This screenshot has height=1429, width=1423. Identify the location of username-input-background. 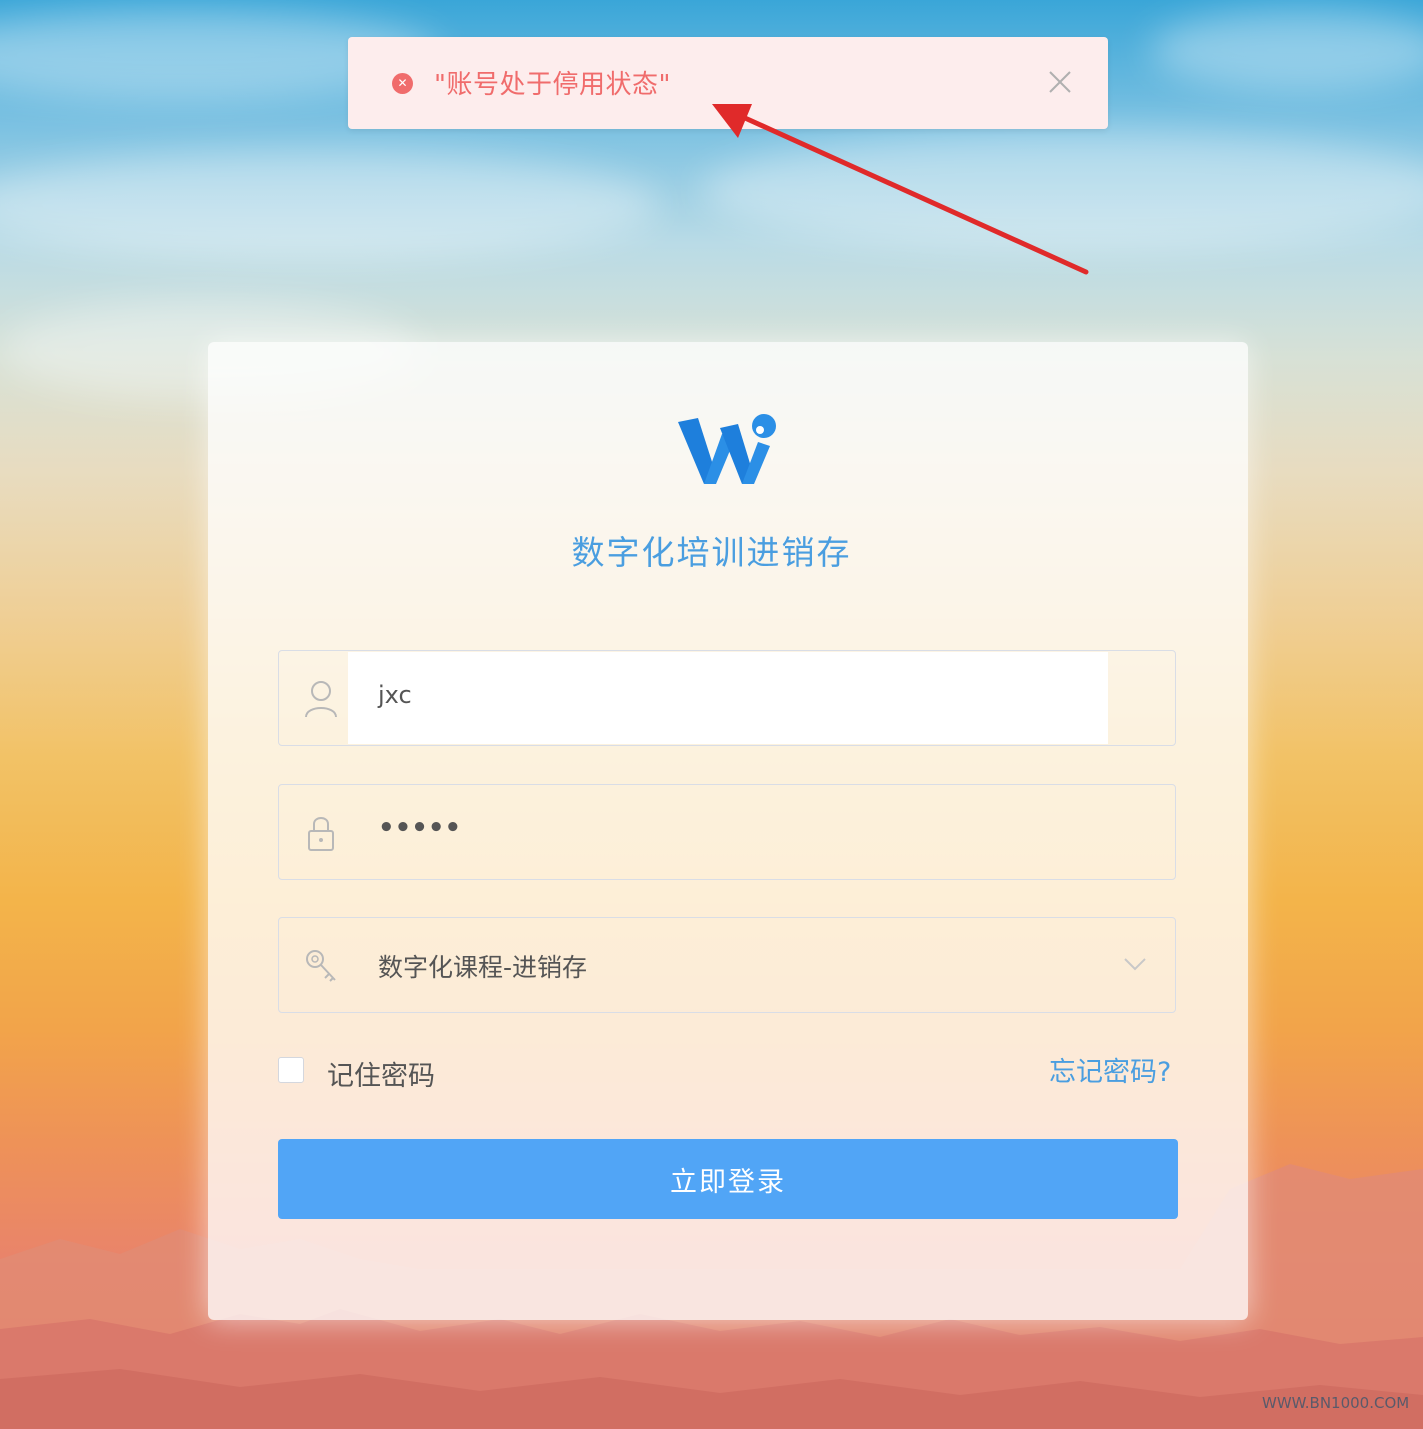
(728, 698).